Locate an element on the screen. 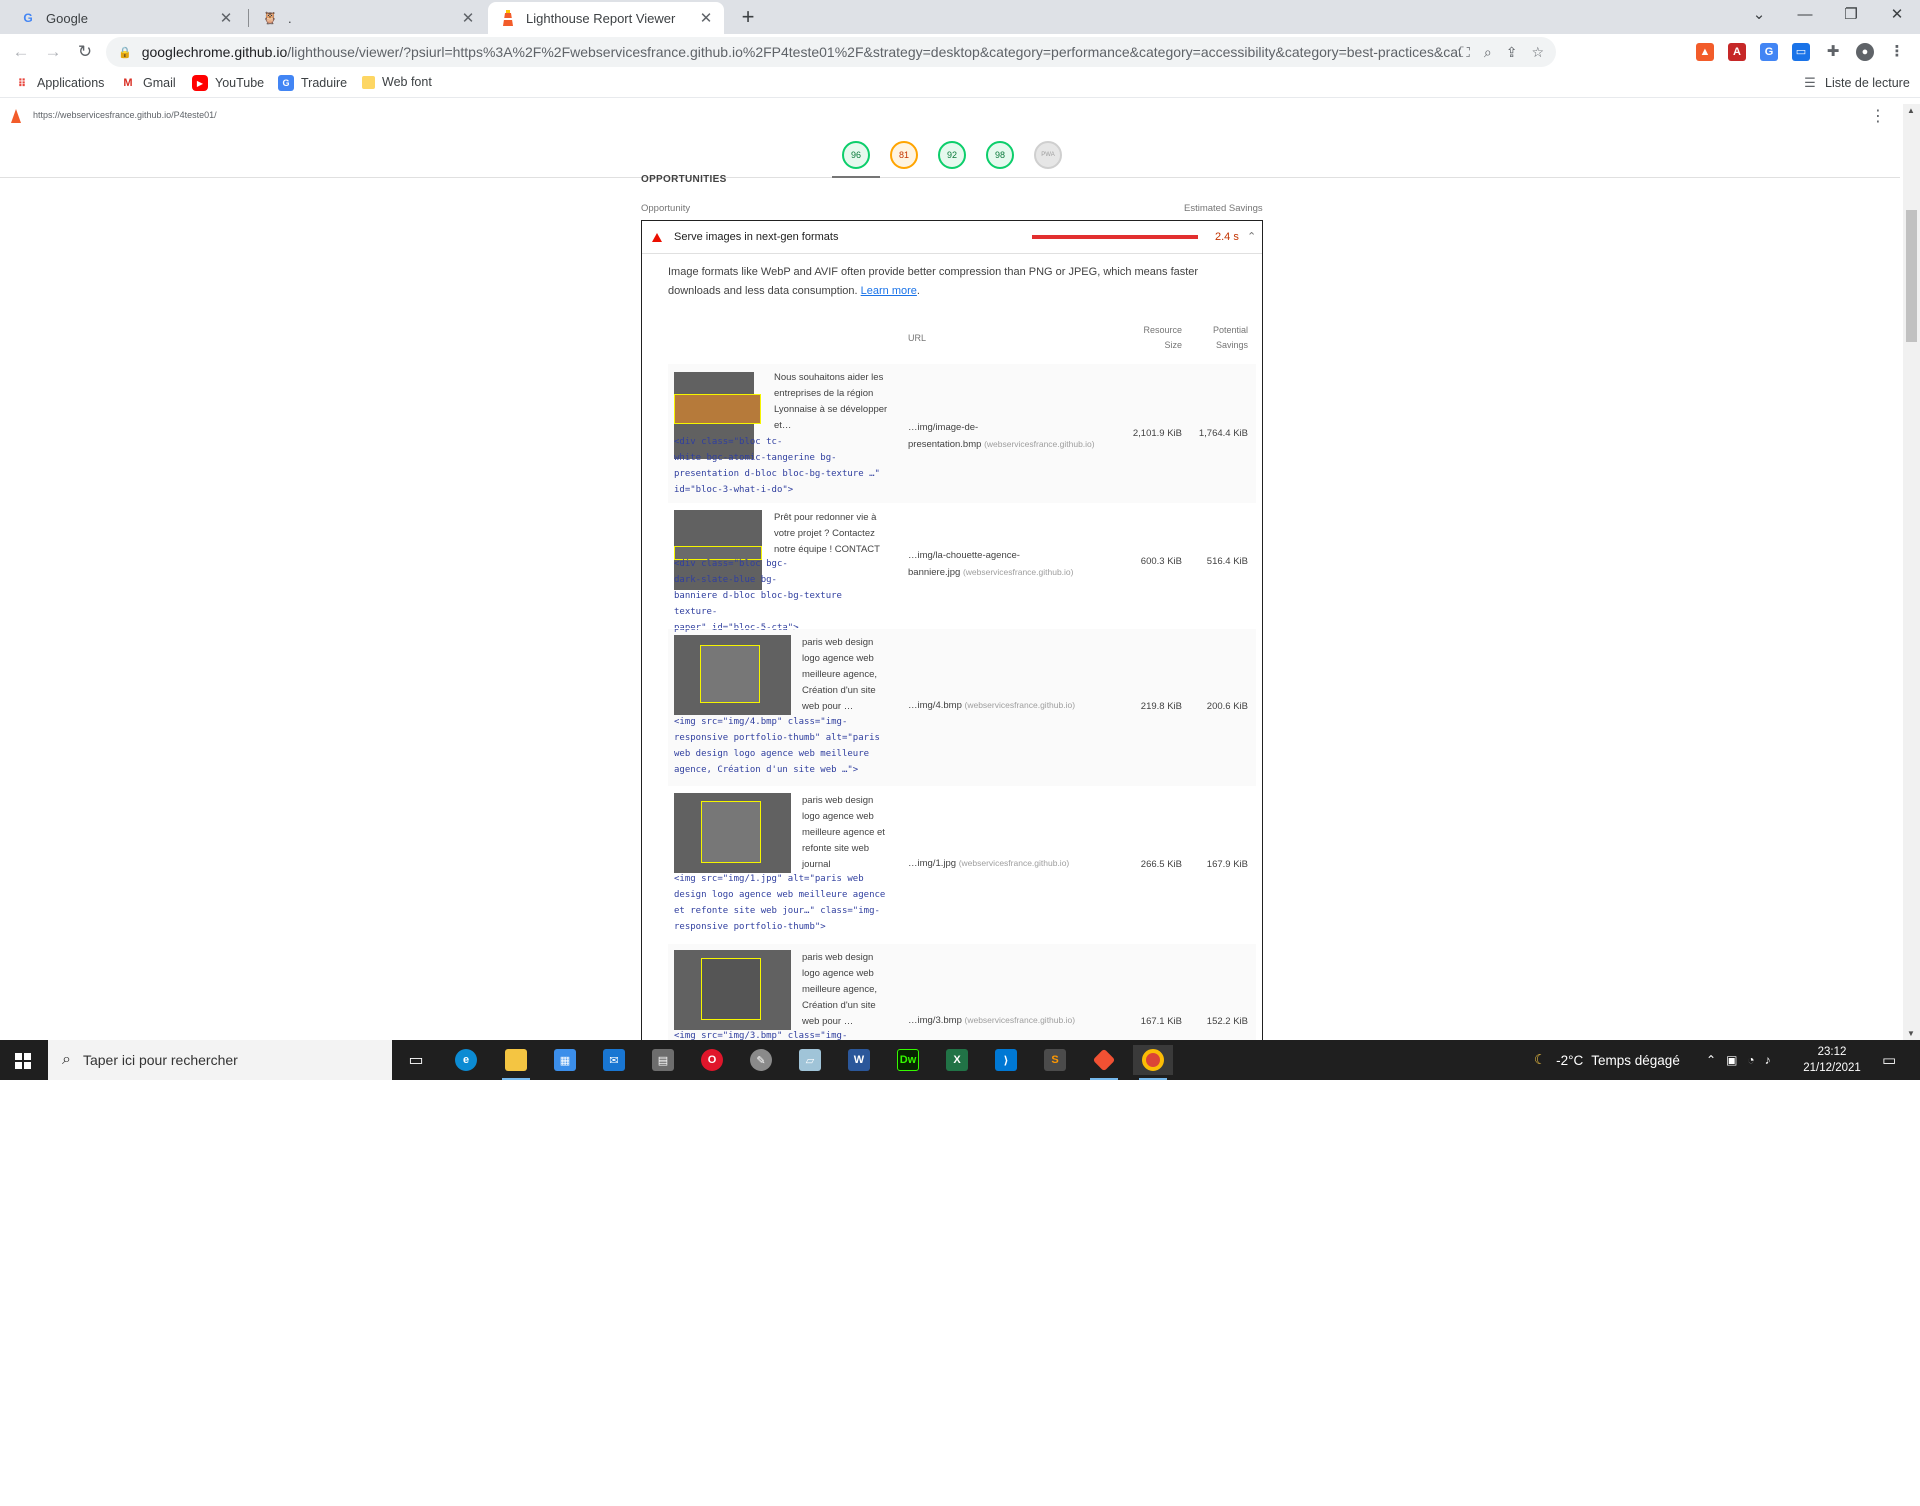 The image size is (1920, 1506). chrome-icon is located at coordinates (1153, 1062).